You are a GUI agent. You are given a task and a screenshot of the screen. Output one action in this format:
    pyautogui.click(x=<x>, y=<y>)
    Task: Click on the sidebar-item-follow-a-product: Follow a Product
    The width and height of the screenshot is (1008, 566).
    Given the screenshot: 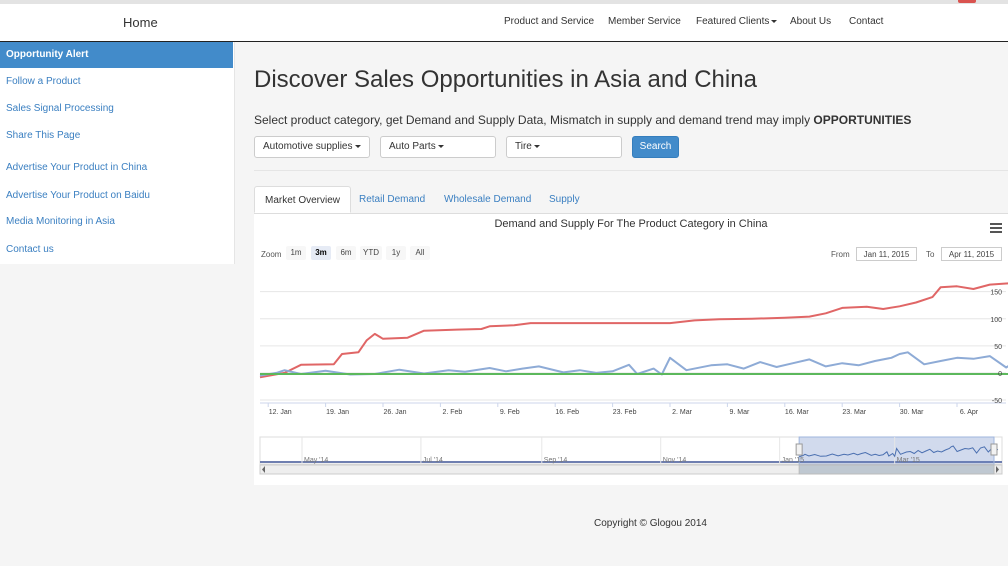 What is the action you would take?
    pyautogui.click(x=116, y=82)
    